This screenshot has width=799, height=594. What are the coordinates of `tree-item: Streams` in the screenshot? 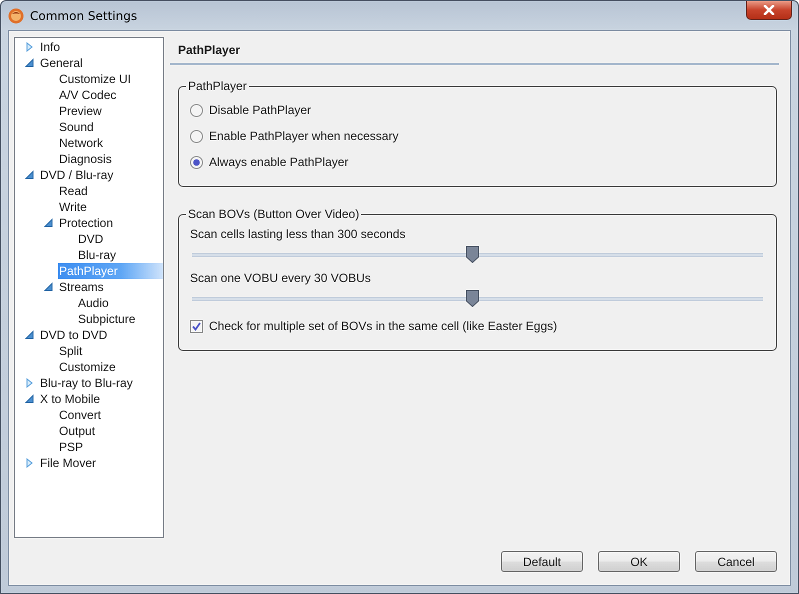 It's located at (81, 287).